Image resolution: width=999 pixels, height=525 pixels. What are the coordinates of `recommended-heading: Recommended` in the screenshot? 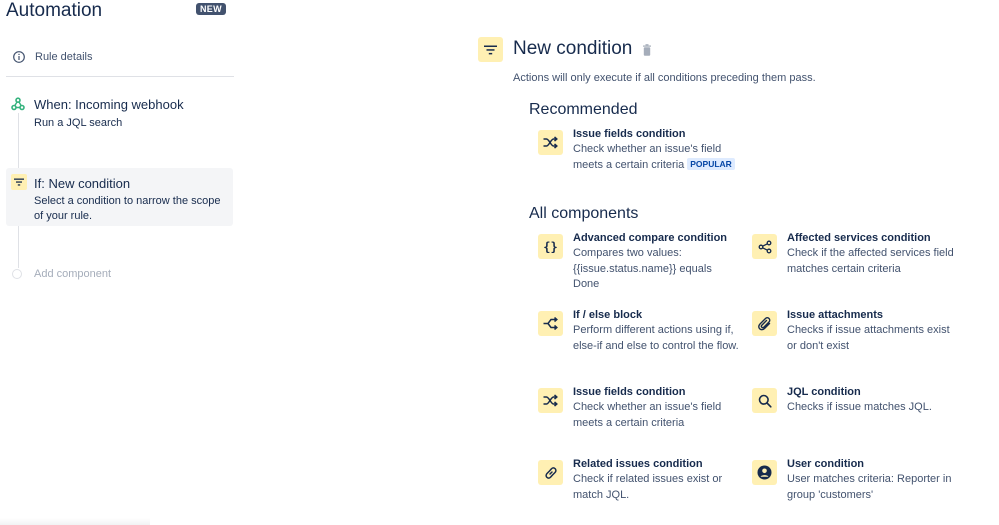 It's located at (583, 109).